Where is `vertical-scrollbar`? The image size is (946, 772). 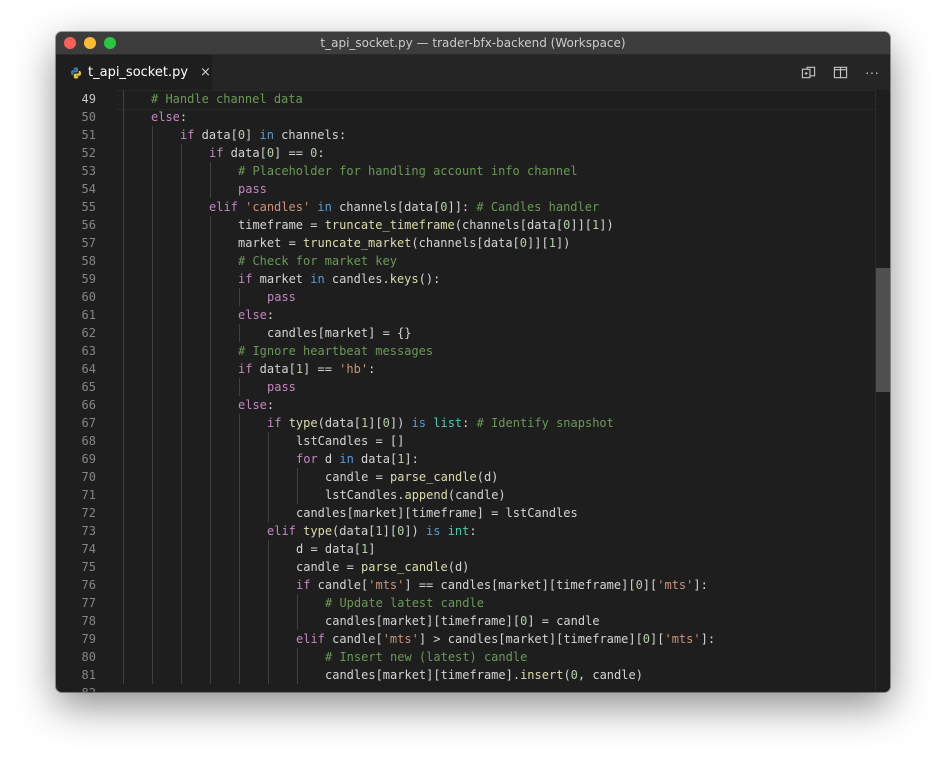
vertical-scrollbar is located at coordinates (882, 391).